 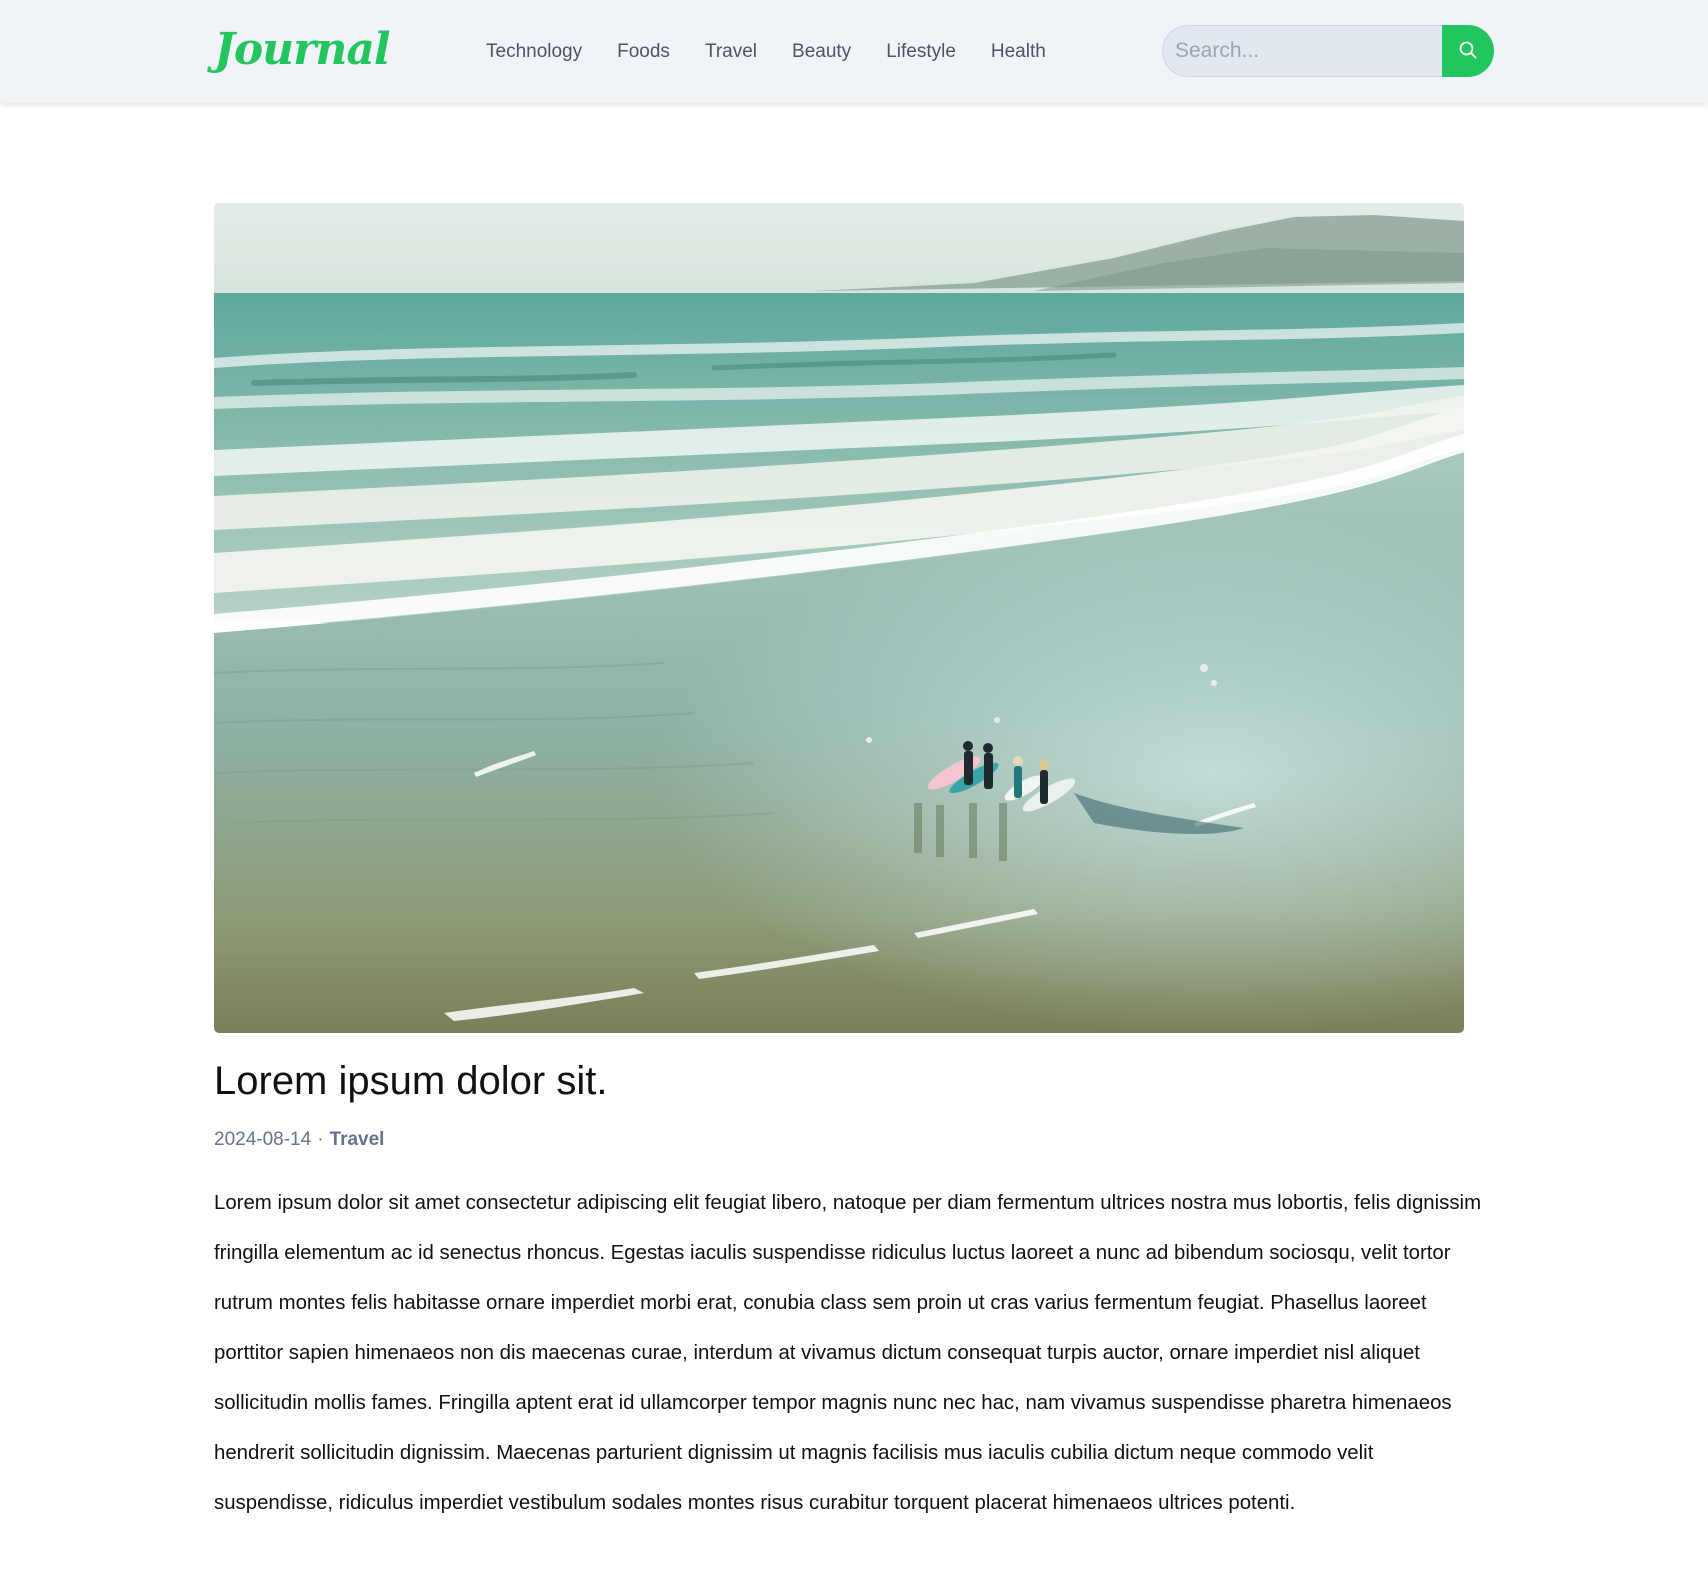 What do you see at coordinates (821, 52) in the screenshot?
I see `nav-link-beauty: Beauty` at bounding box center [821, 52].